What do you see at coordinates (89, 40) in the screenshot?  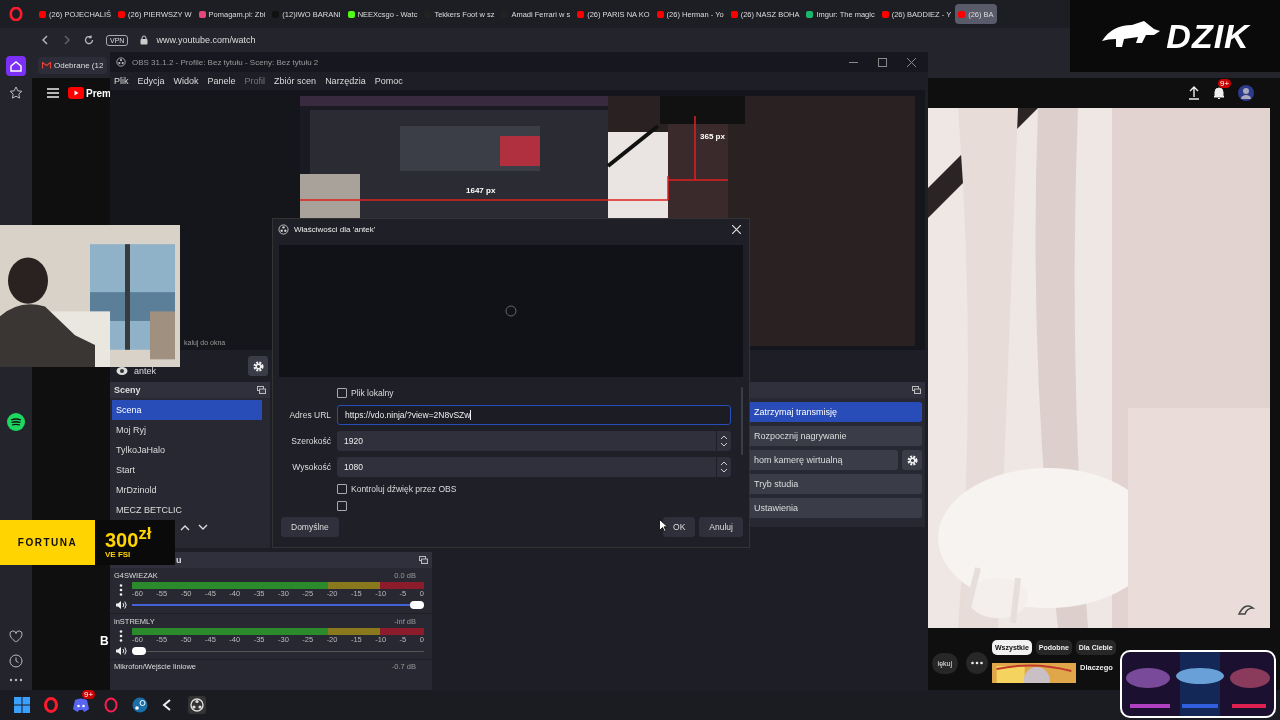 I see `reload-icon` at bounding box center [89, 40].